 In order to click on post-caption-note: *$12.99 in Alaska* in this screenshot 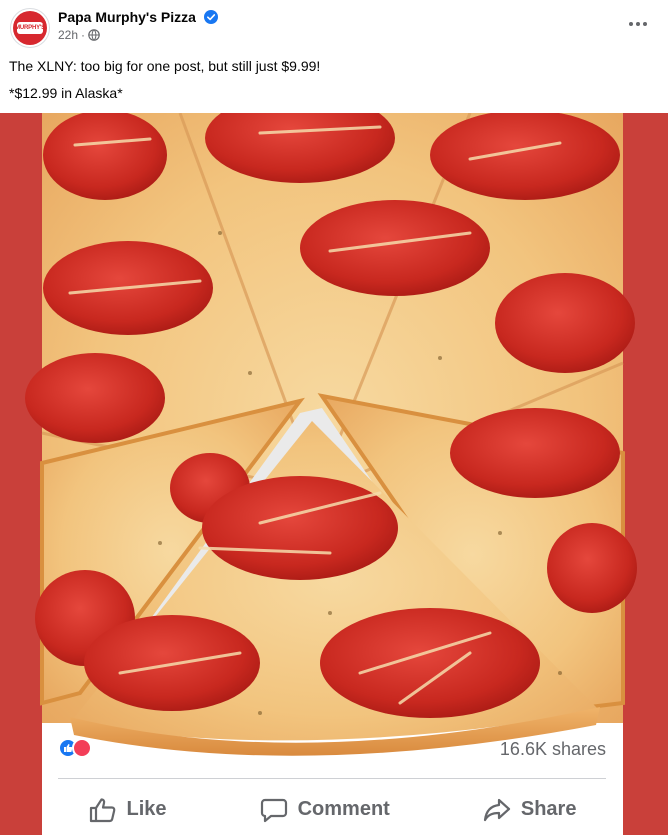, I will do `click(66, 93)`.